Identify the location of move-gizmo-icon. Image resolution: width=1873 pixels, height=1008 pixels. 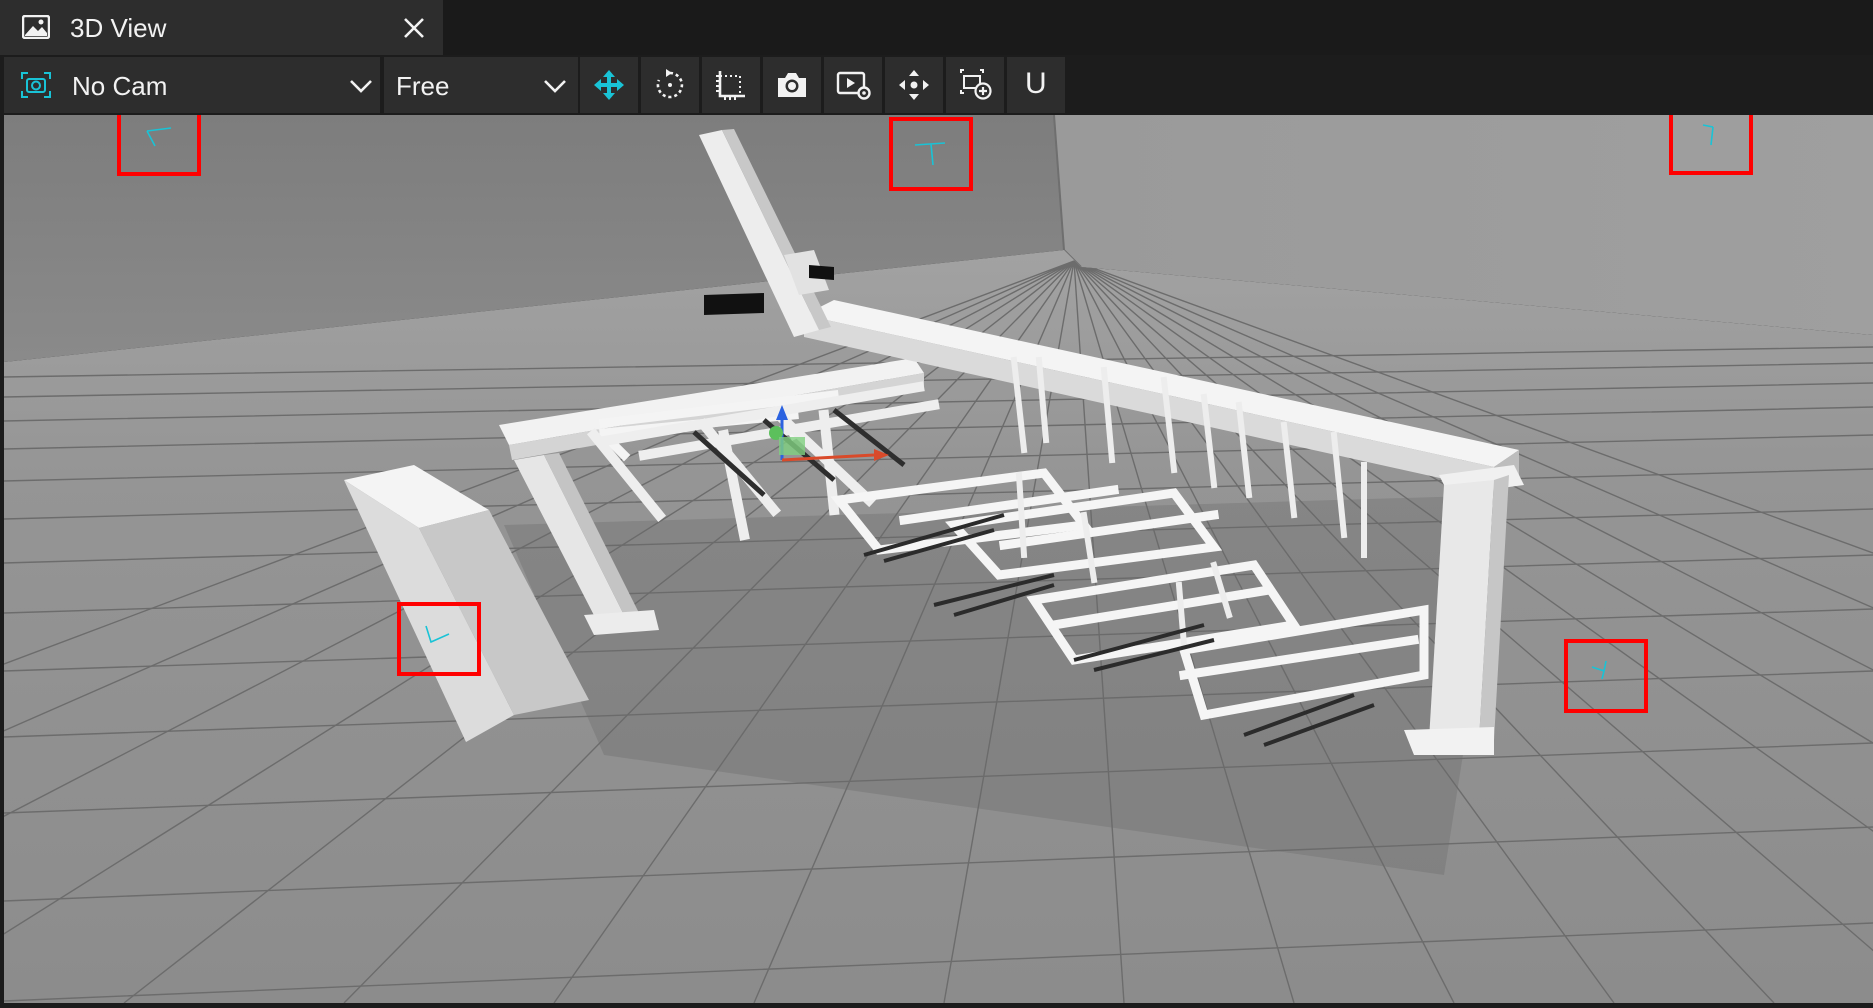
(609, 85).